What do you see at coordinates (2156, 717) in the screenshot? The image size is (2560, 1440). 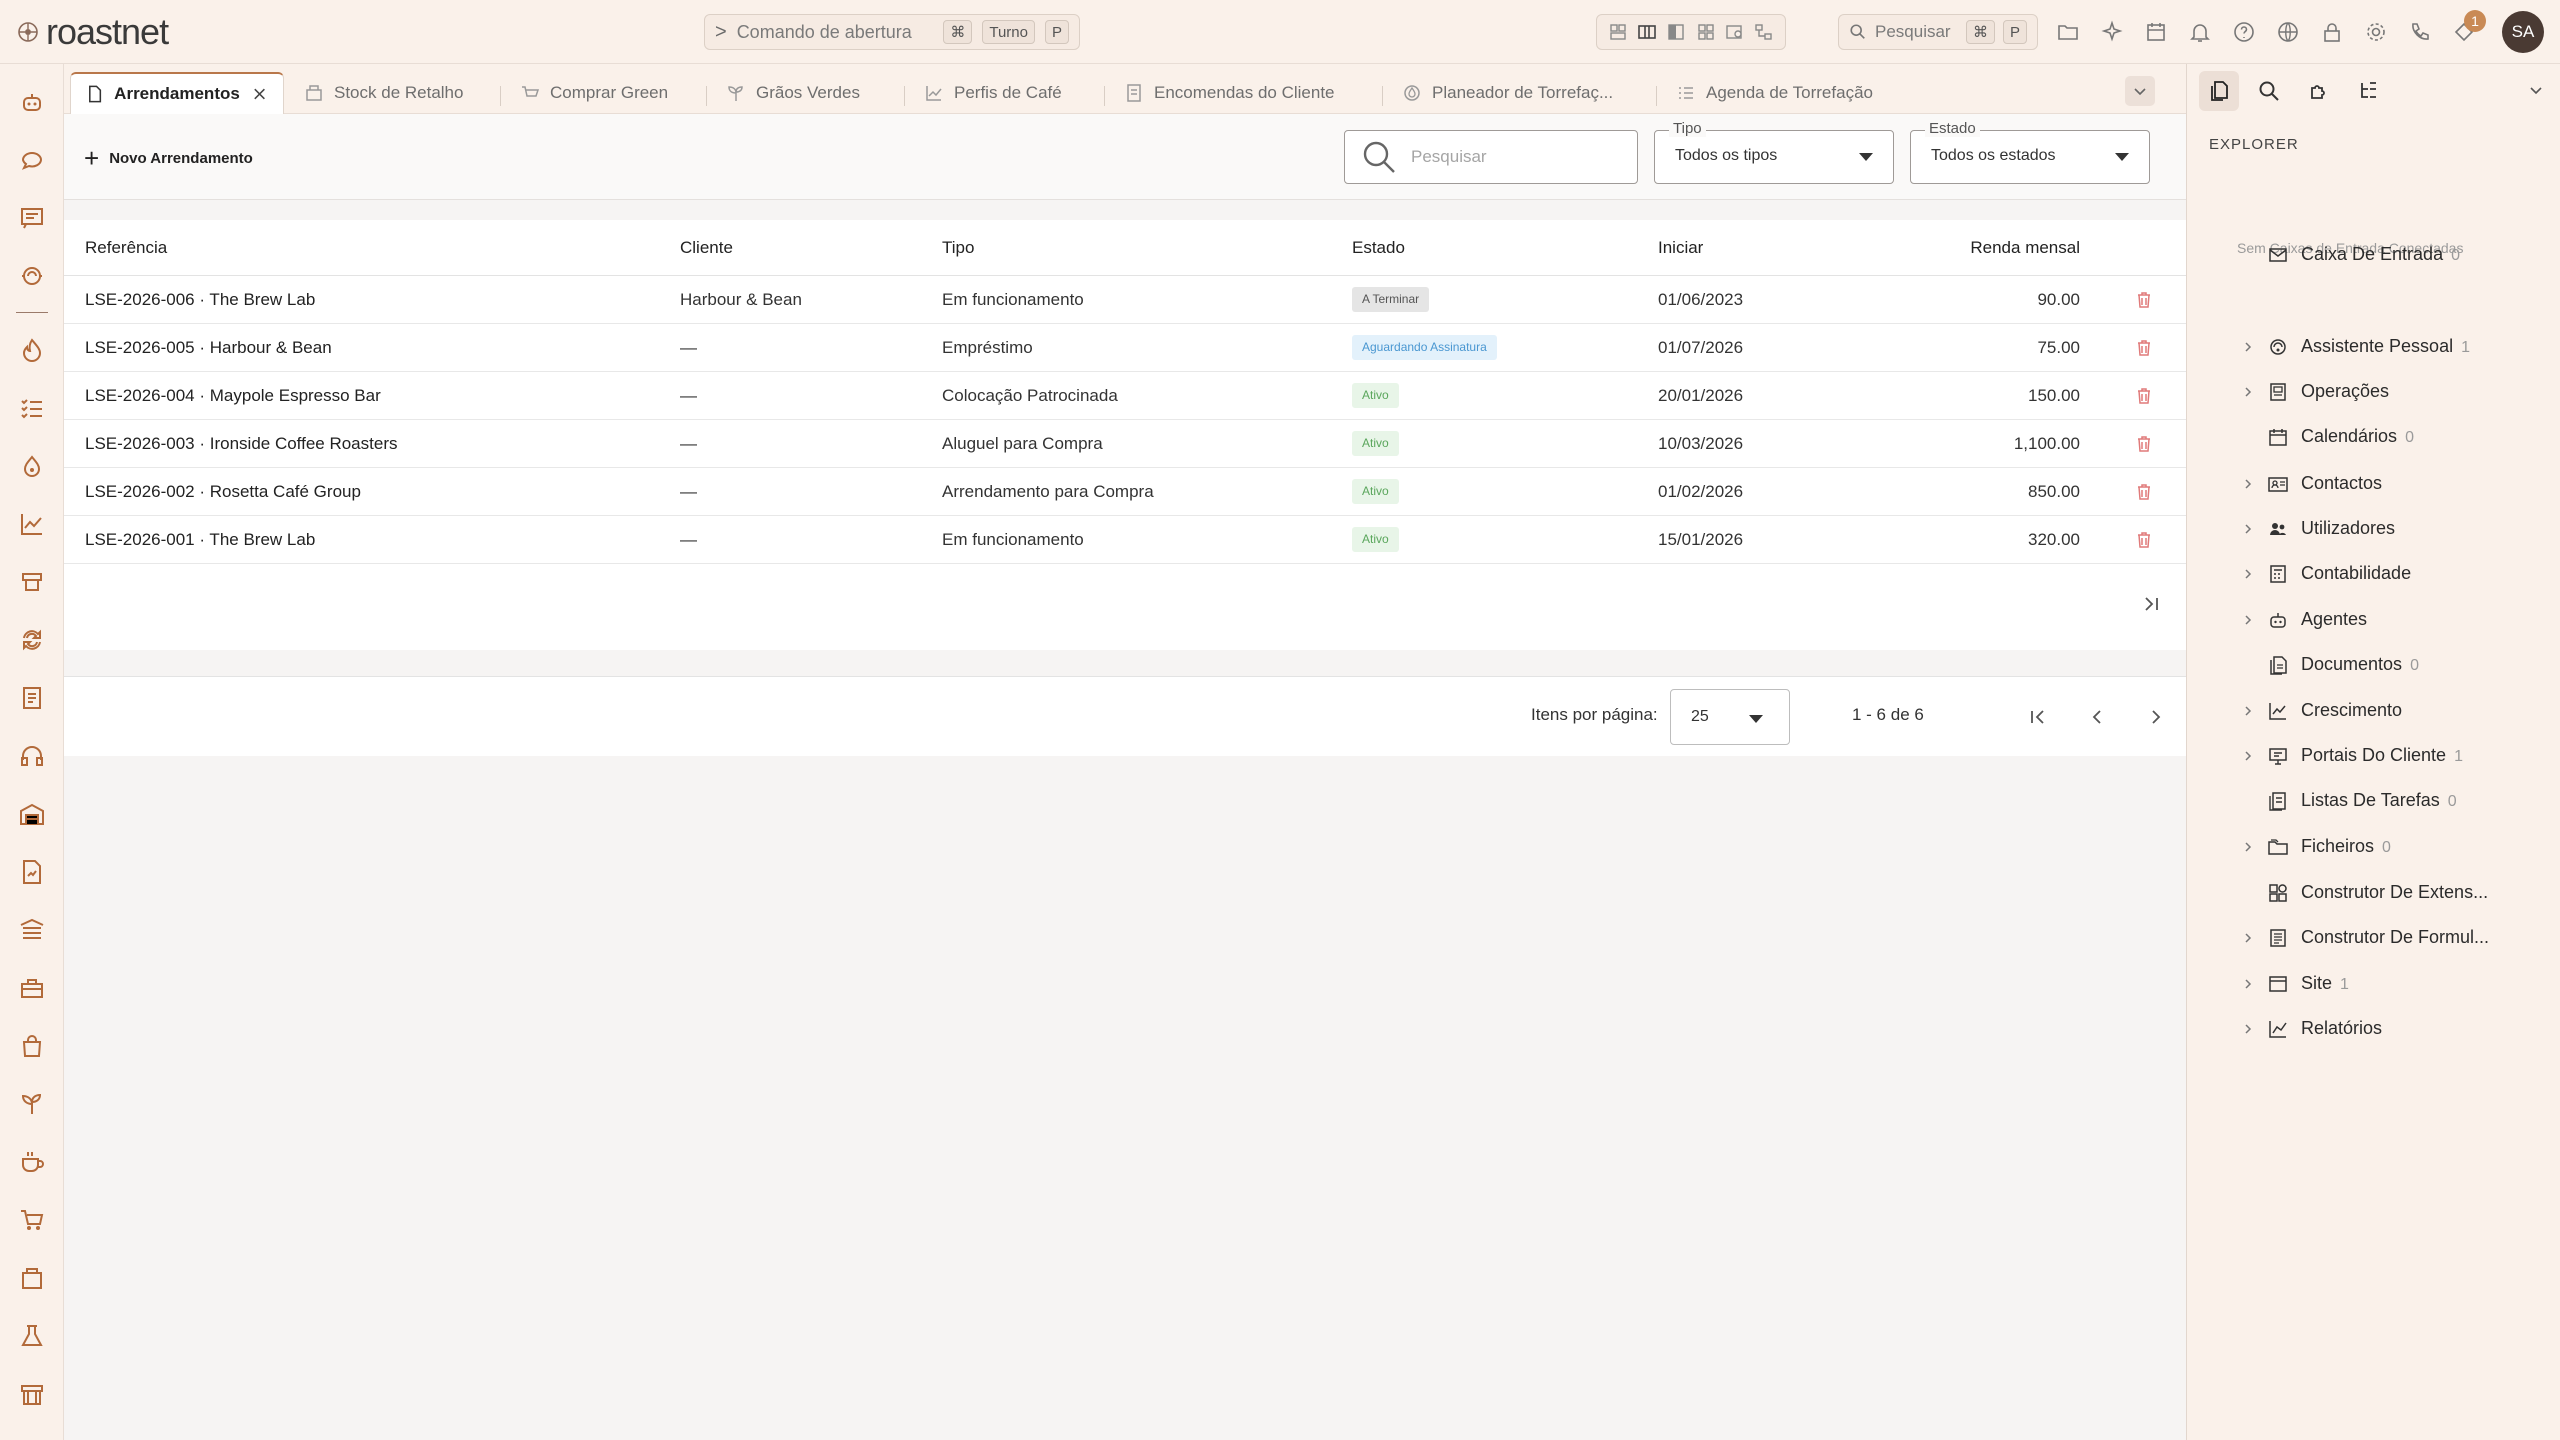 I see `next-page-button` at bounding box center [2156, 717].